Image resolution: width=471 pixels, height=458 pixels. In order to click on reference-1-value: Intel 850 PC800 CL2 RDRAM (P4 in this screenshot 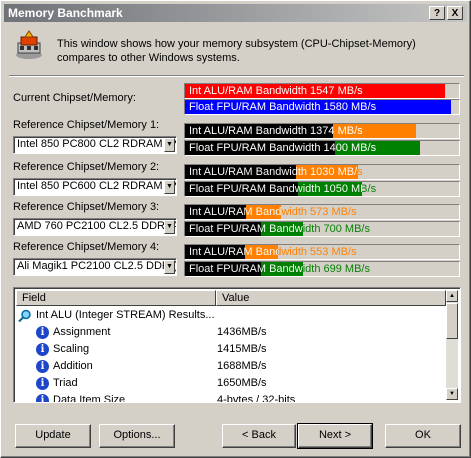, I will do `click(97, 144)`.